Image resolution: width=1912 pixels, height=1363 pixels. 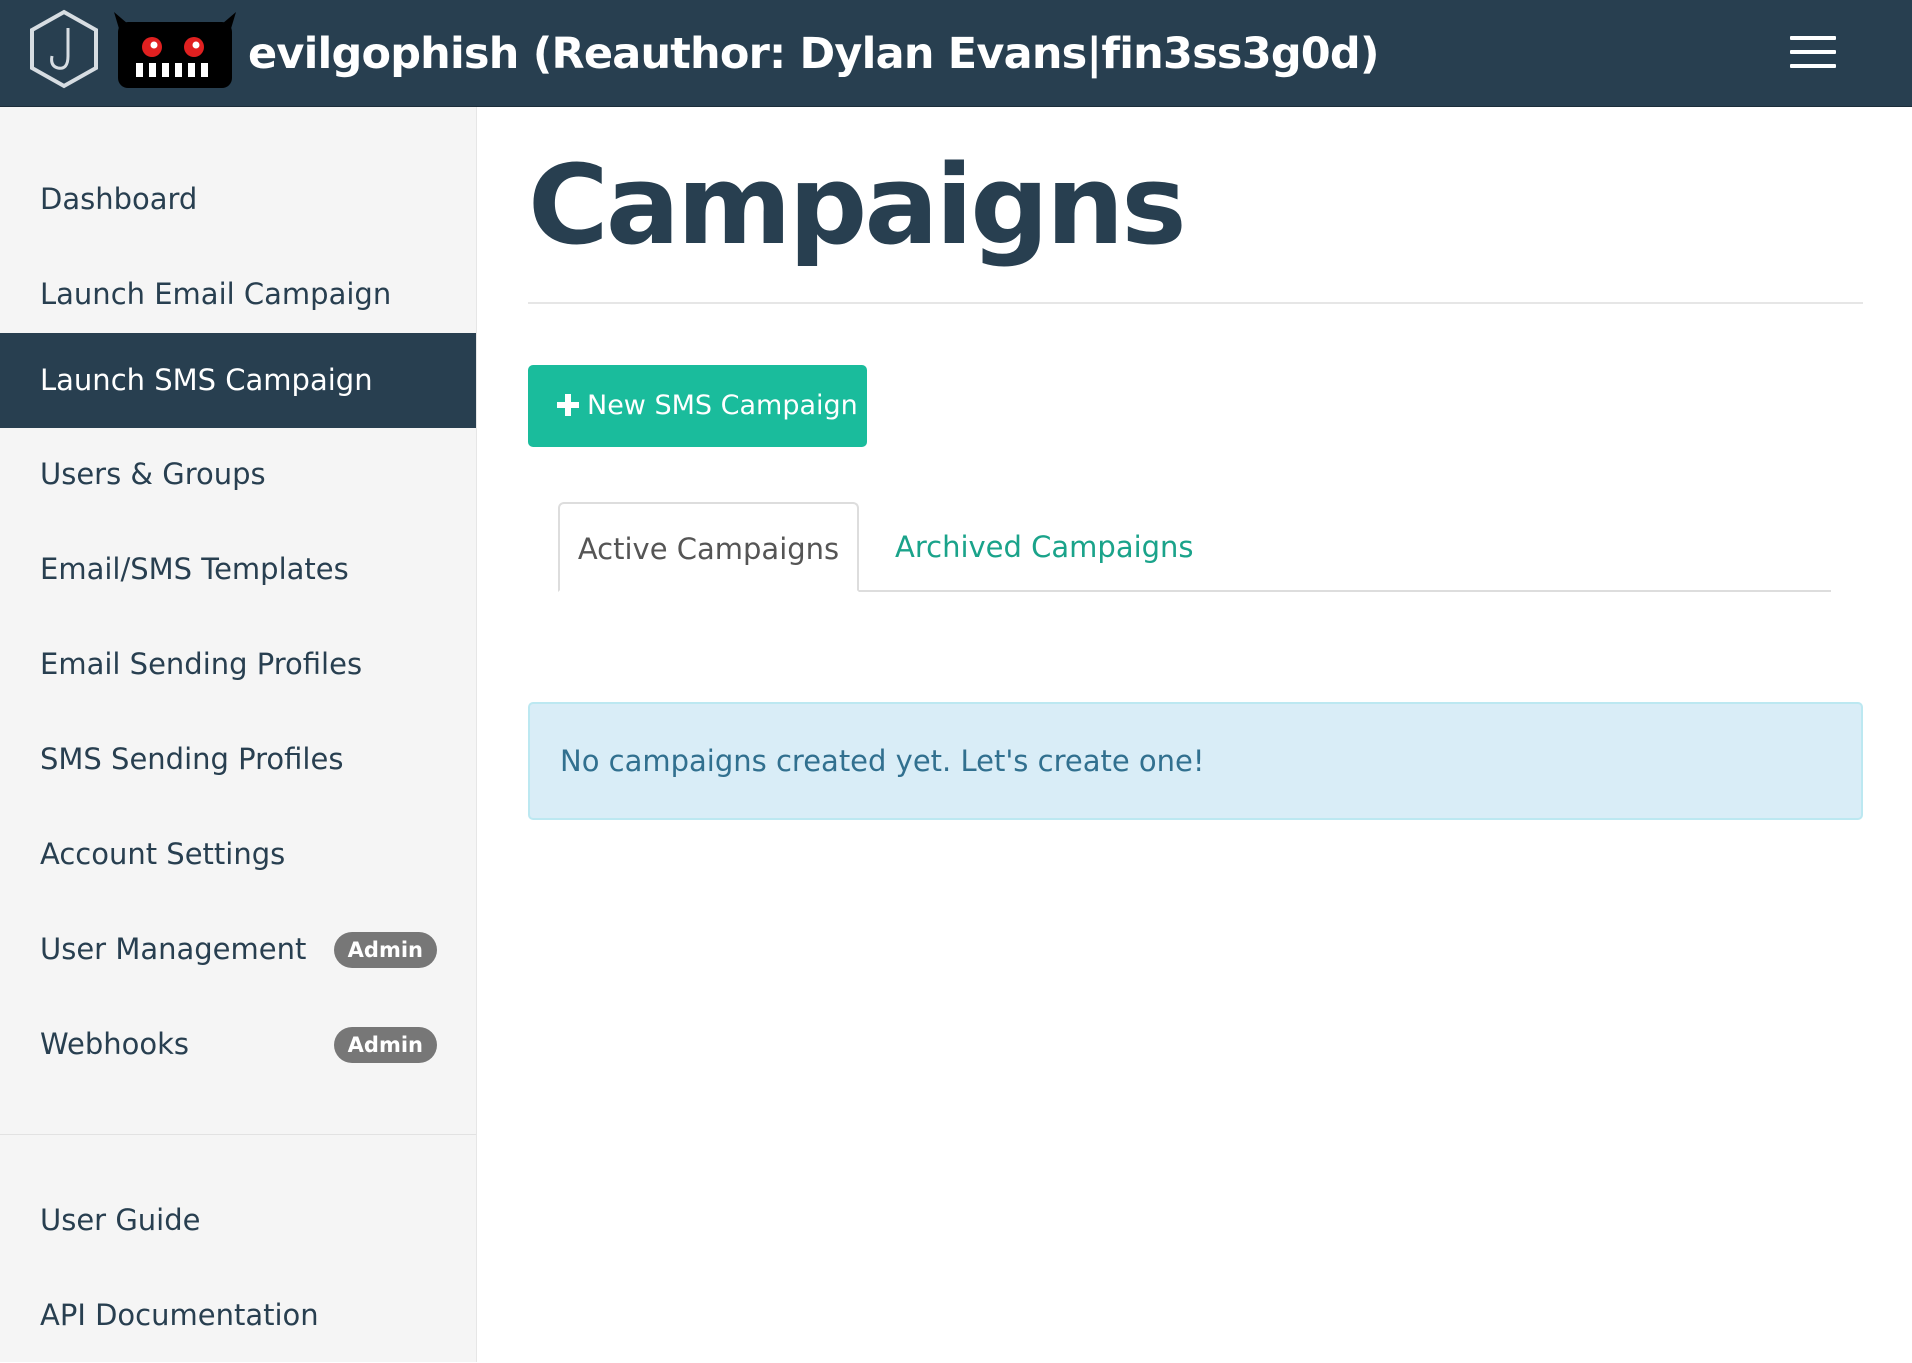 What do you see at coordinates (173, 949) in the screenshot?
I see `sidebar-item-label: User Management` at bounding box center [173, 949].